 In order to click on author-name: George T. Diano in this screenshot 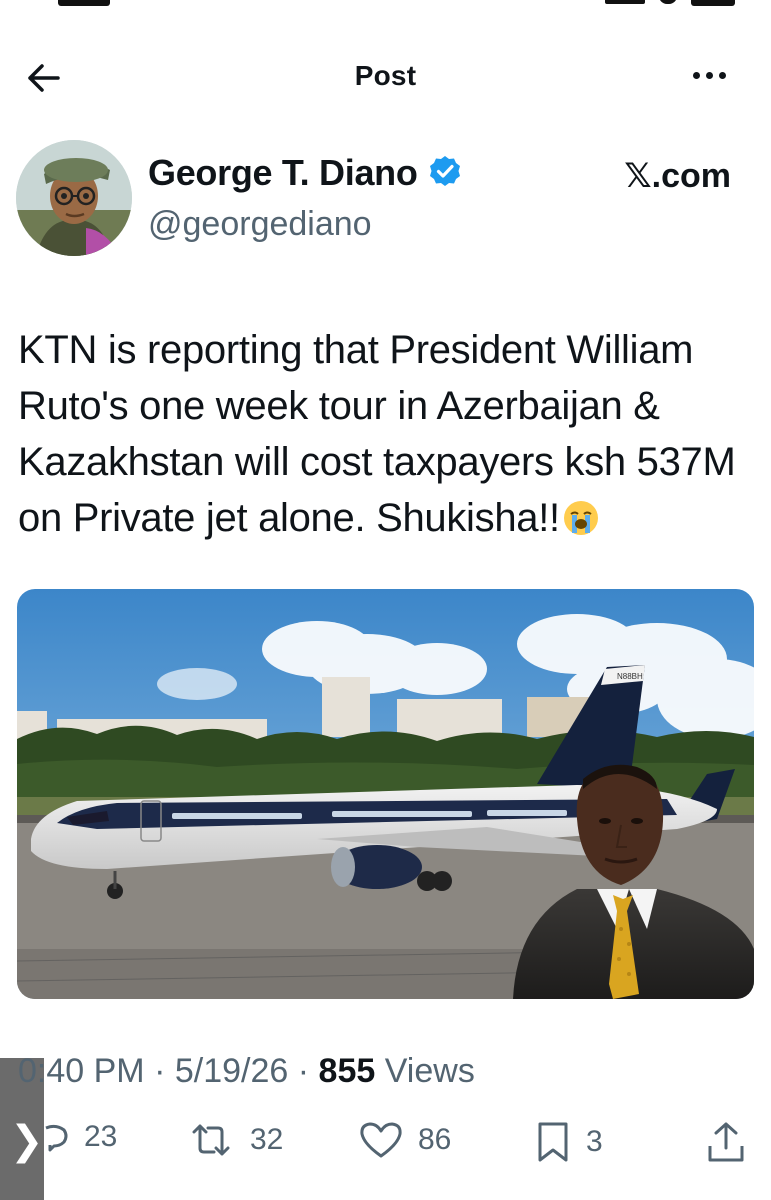, I will do `click(283, 173)`.